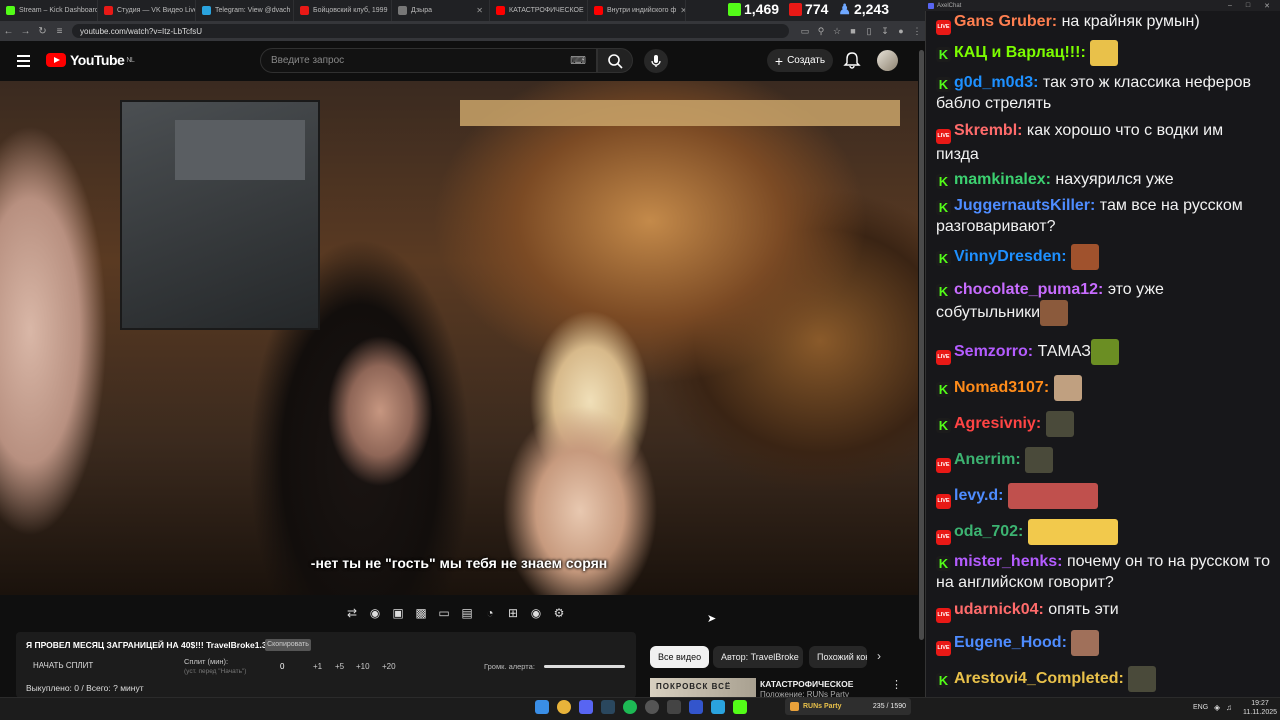 Image resolution: width=1280 pixels, height=720 pixels. Describe the element at coordinates (564, 707) in the screenshot. I see `chrome-icon` at that location.